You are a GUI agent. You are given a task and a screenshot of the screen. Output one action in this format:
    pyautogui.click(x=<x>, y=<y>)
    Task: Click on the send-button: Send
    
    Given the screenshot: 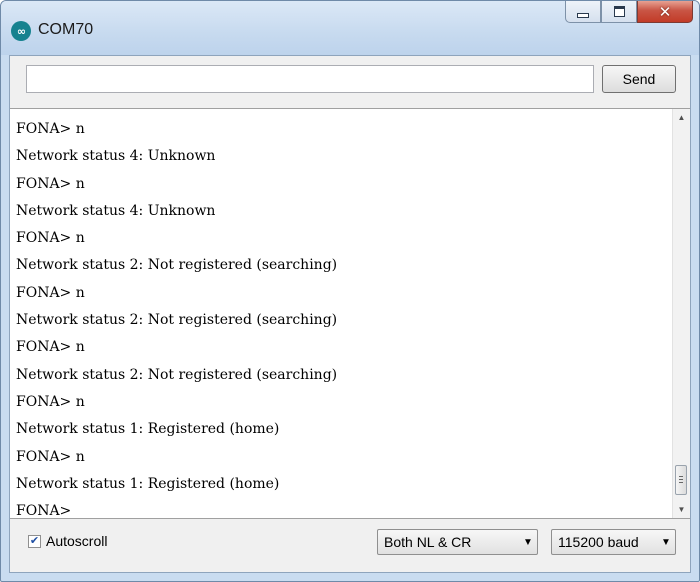 What is the action you would take?
    pyautogui.click(x=639, y=79)
    